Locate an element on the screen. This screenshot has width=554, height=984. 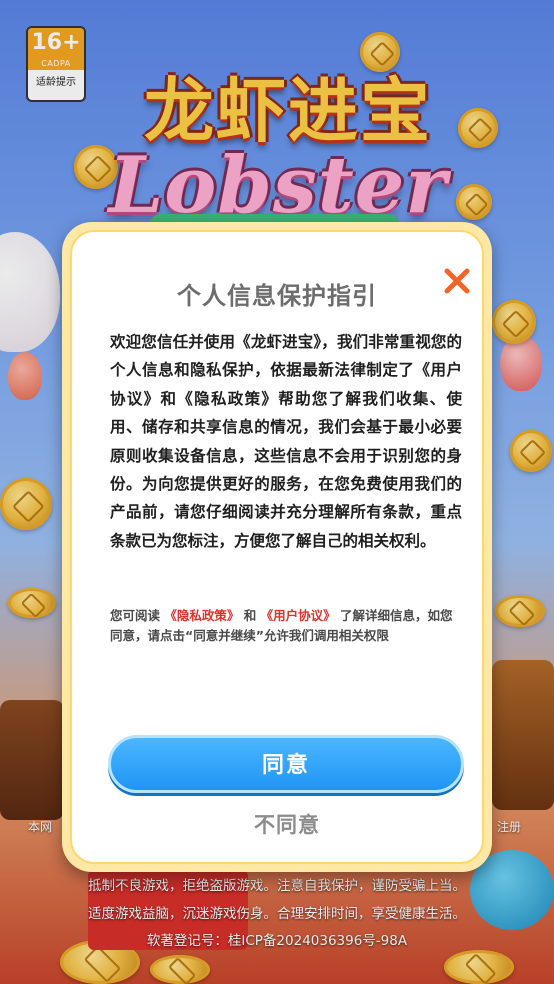
notice-and: 和 is located at coordinates (250, 615).